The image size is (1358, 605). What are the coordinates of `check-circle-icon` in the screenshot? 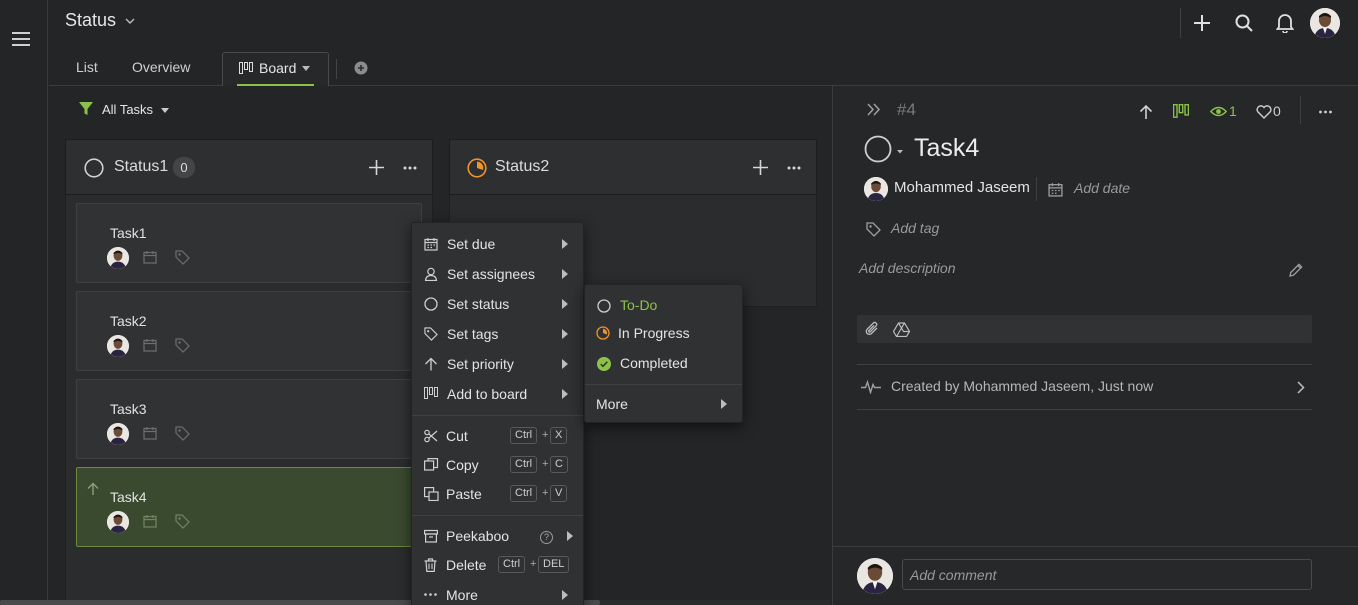 It's located at (604, 364).